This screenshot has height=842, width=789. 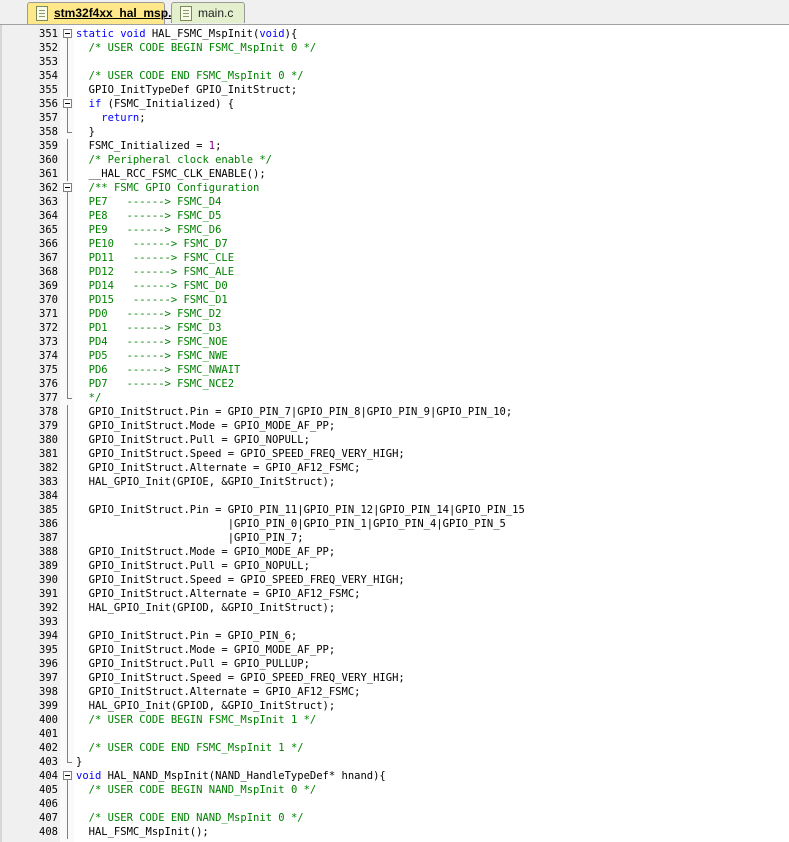 I want to click on code-line: 373 PD4 ------> FSMC_NOE, so click(x=395, y=342).